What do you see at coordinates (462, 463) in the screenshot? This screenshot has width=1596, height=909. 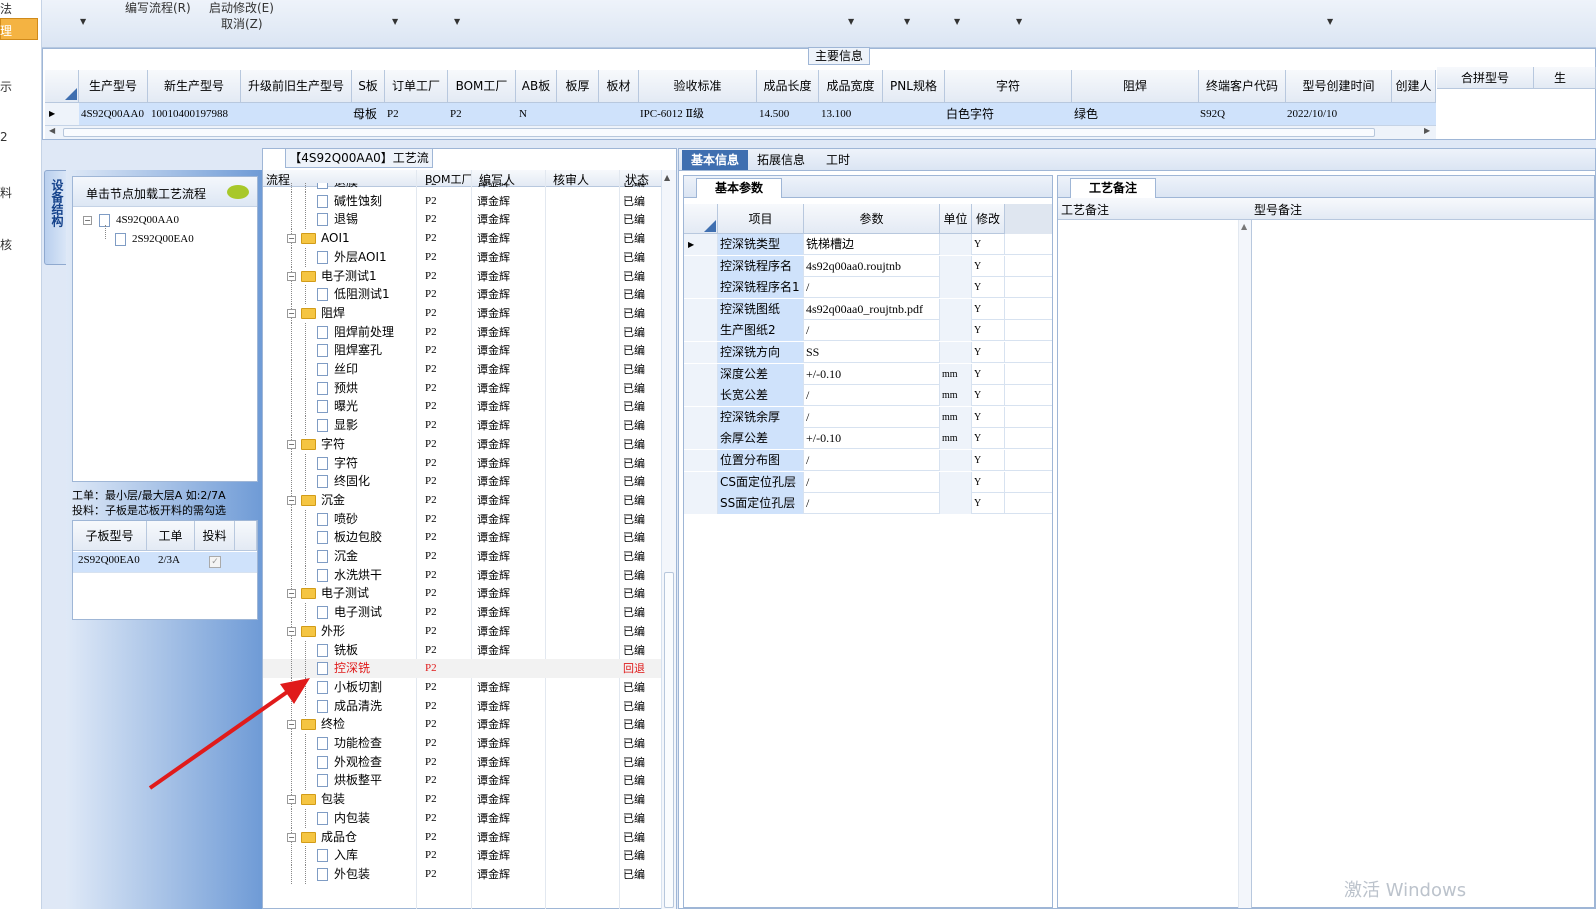 I see `flow-row: 字符 P2 谭金辉 已编` at bounding box center [462, 463].